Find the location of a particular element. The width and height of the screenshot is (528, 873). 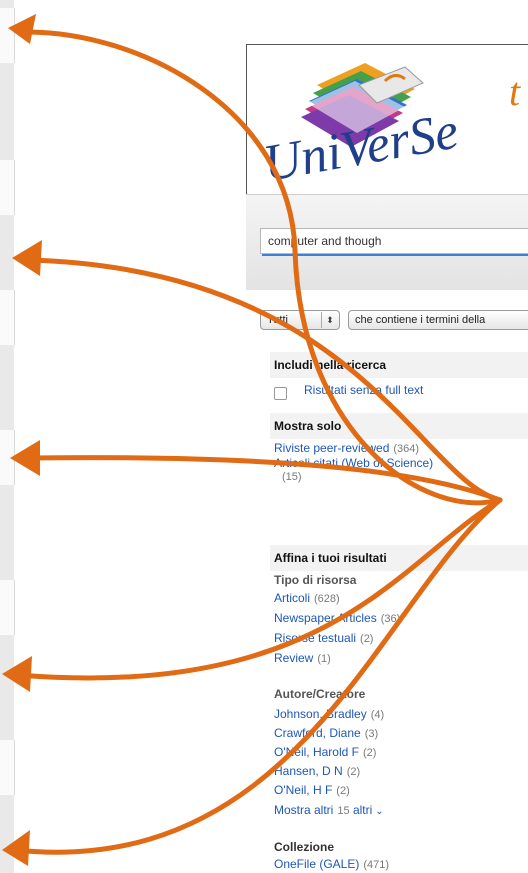

facet-item-author: O'Neil, Harold F (2) is located at coordinates (325, 752).